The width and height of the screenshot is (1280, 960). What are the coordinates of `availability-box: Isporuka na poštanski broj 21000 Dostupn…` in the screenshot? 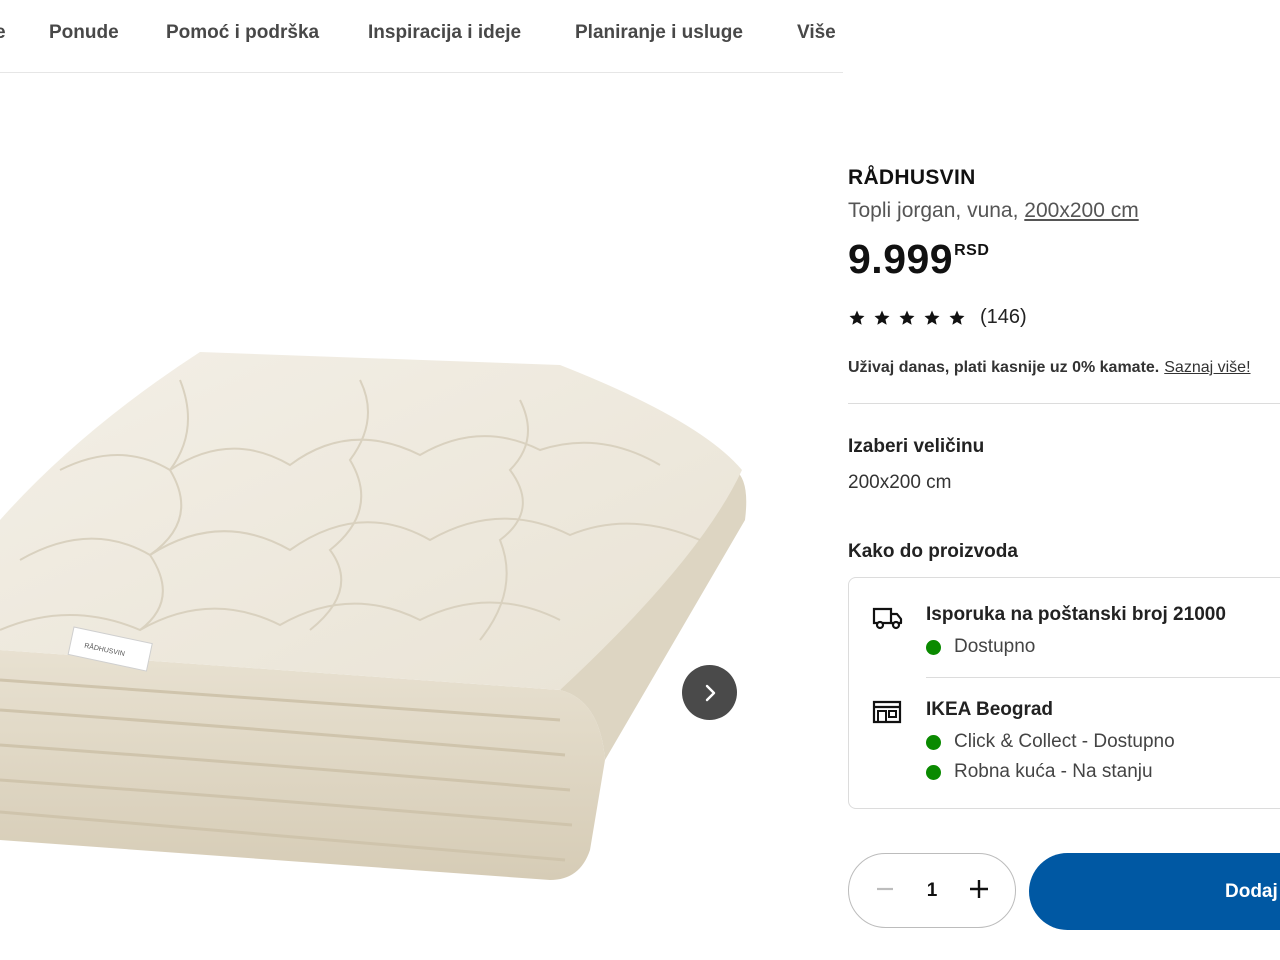 It's located at (1064, 693).